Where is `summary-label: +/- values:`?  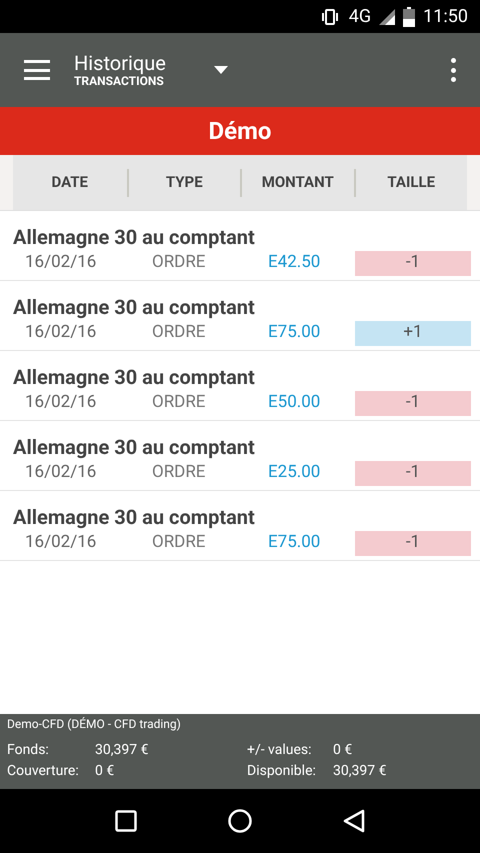
summary-label: +/- values: is located at coordinates (280, 750).